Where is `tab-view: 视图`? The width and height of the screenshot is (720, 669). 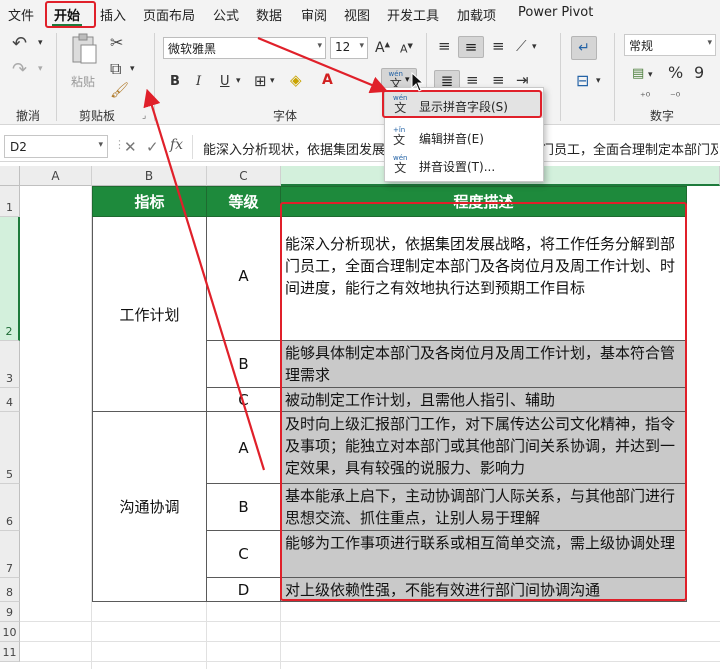
tab-view: 视图 is located at coordinates (357, 14).